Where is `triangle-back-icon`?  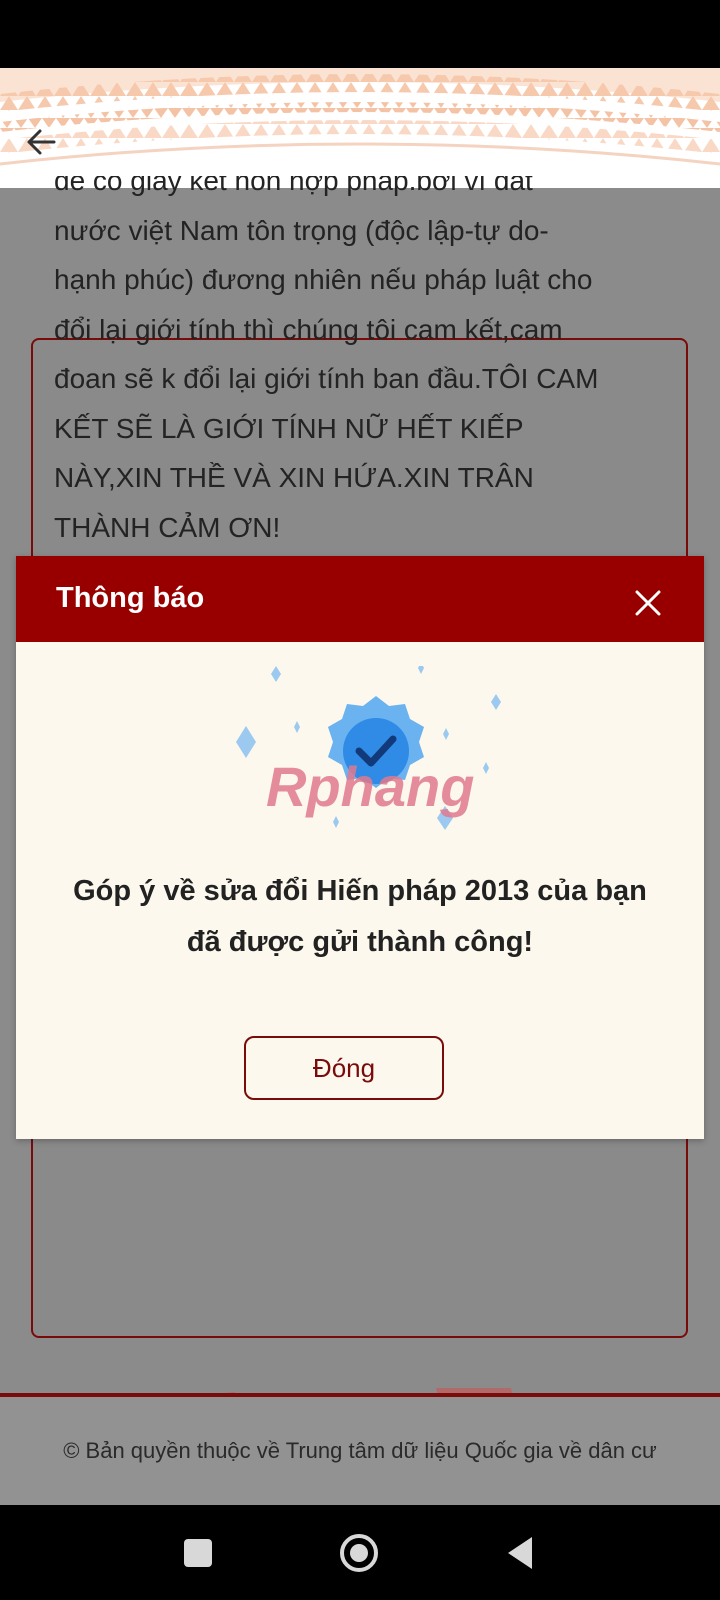
triangle-back-icon is located at coordinates (522, 1553).